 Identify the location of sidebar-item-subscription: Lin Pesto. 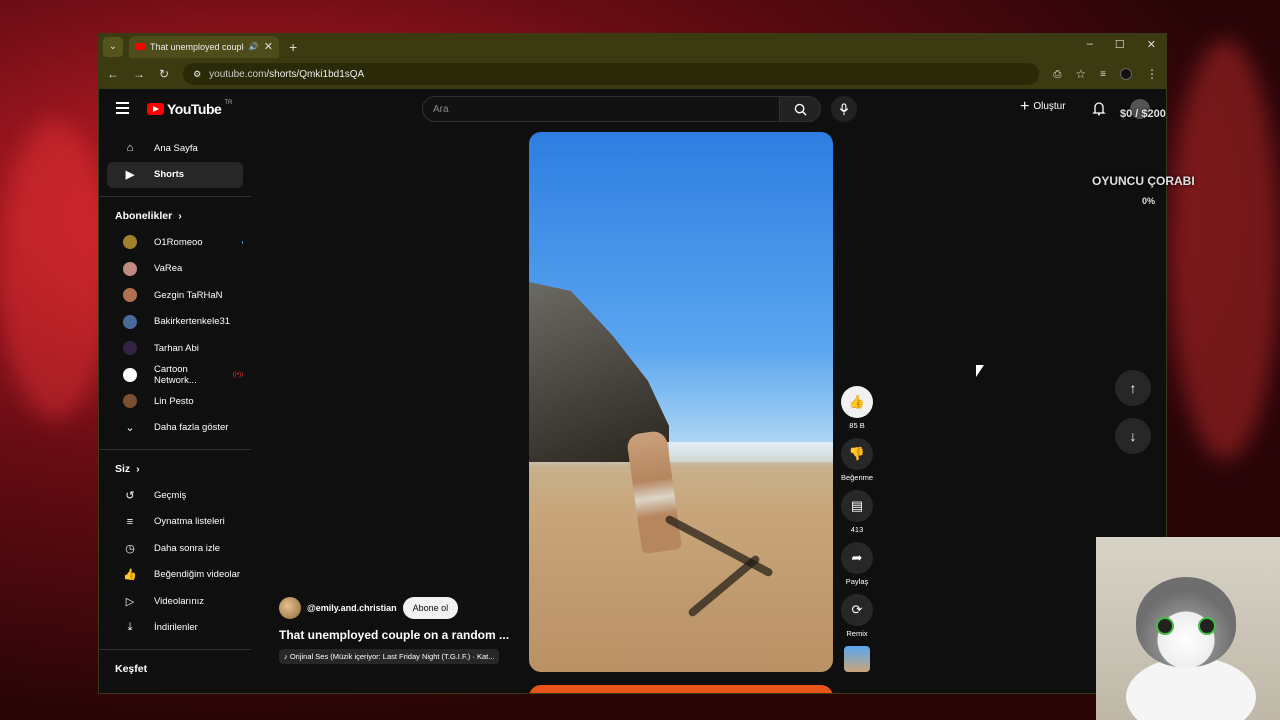
(175, 401).